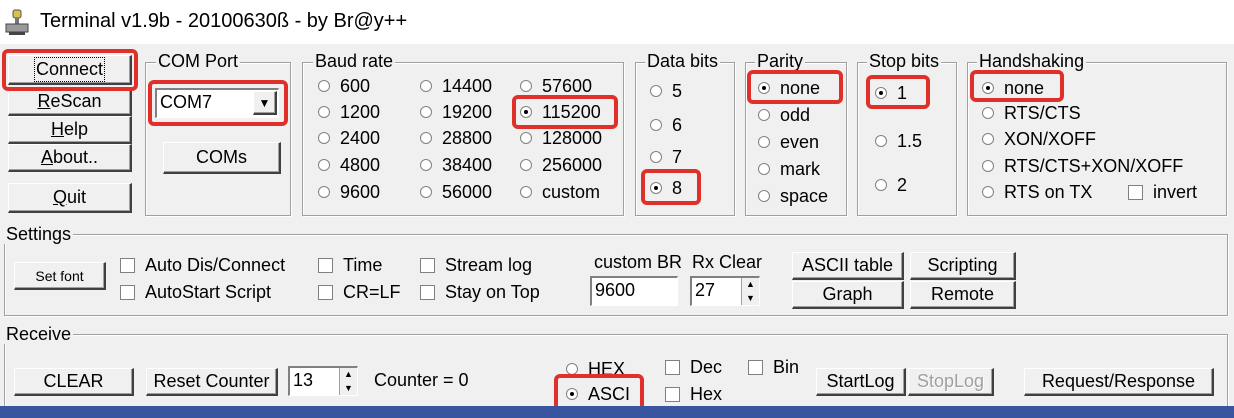  What do you see at coordinates (74, 382) in the screenshot?
I see `clear-button: CLEAR` at bounding box center [74, 382].